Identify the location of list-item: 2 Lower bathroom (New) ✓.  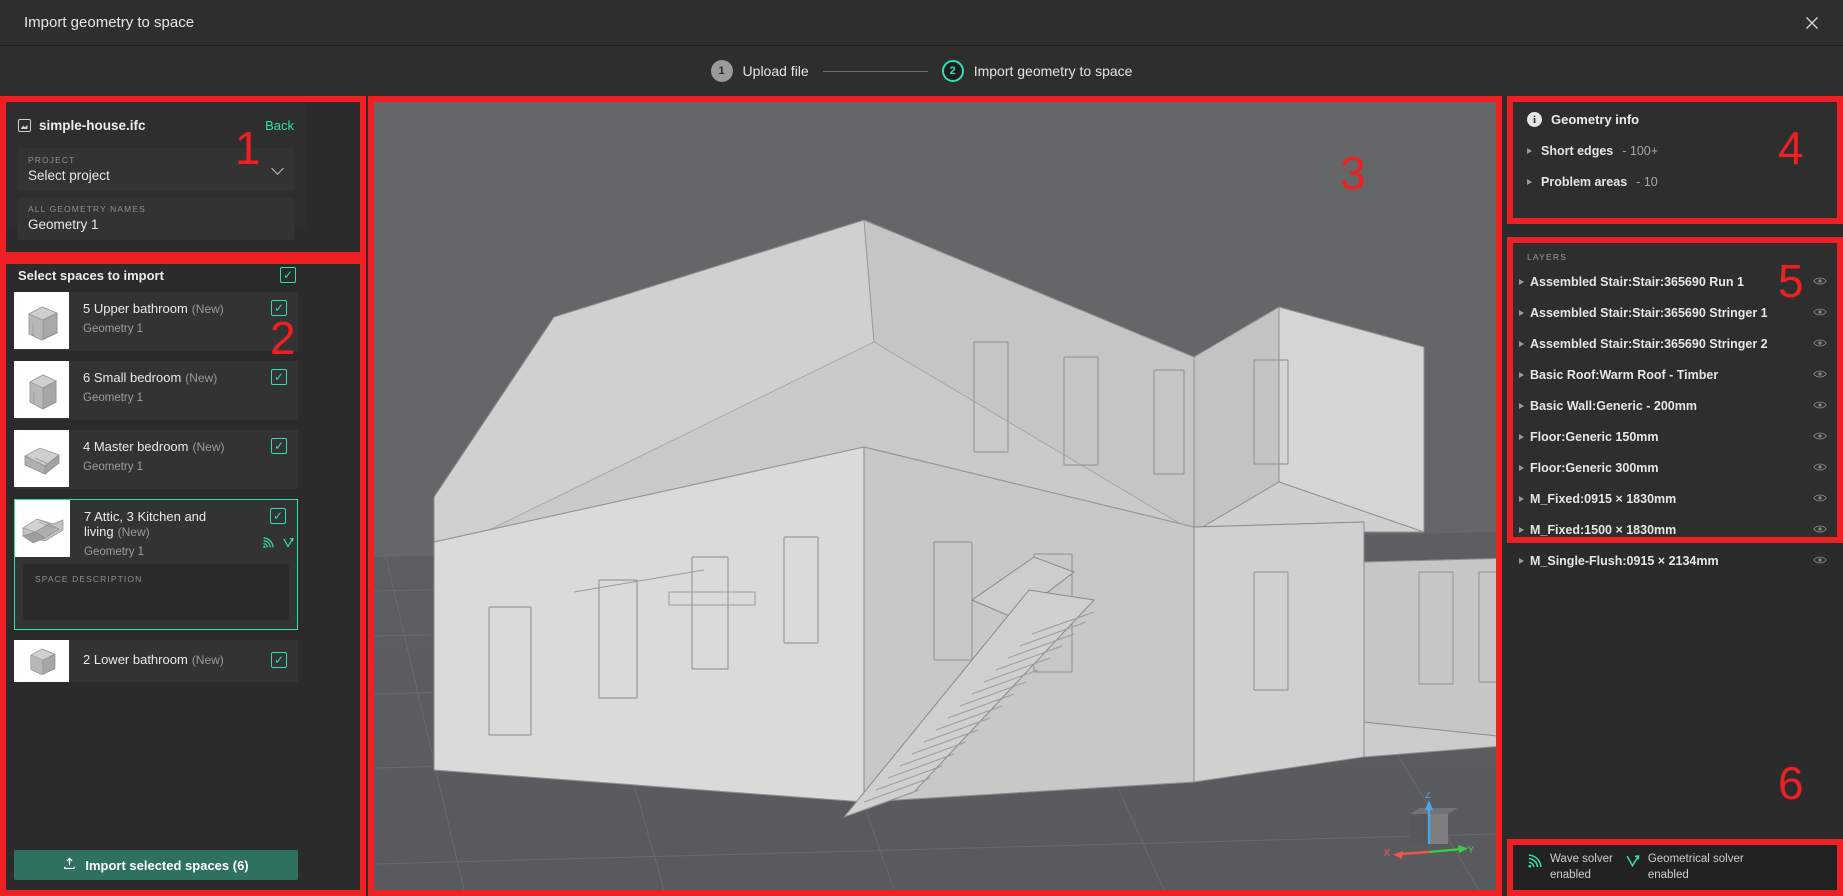
(156, 661).